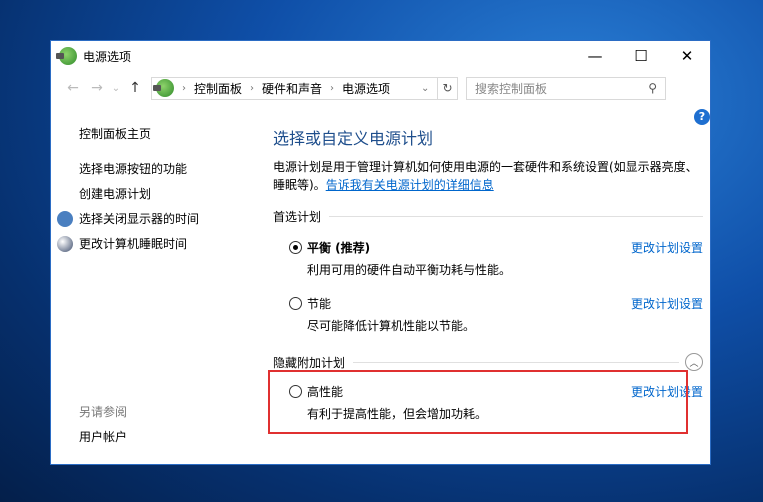  I want to click on plan-power-saver: 节能 尽可能降低计算机性能以节能。 更改计划设置, so click(496, 316).